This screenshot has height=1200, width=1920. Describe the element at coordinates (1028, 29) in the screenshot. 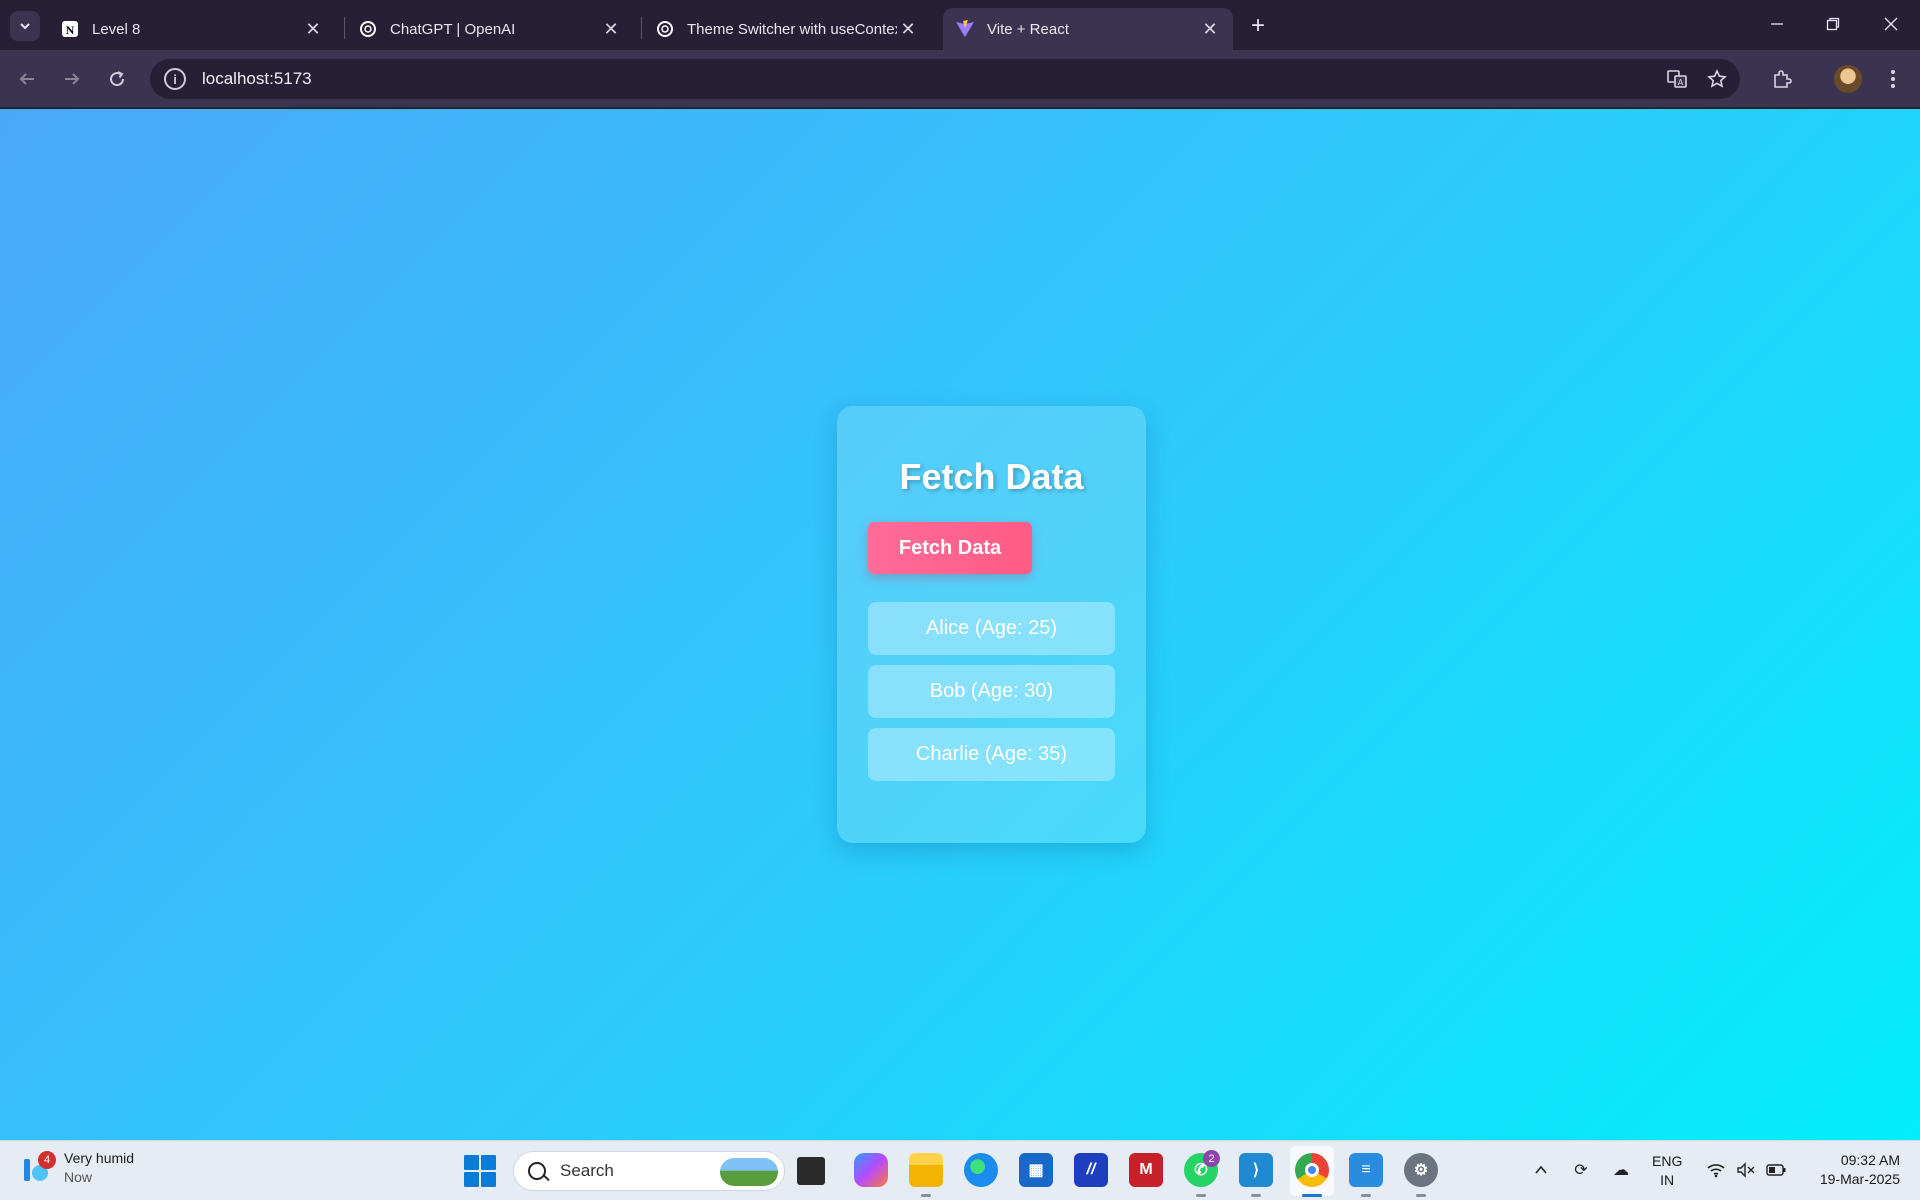

I see `tab-title: Vite + React` at that location.